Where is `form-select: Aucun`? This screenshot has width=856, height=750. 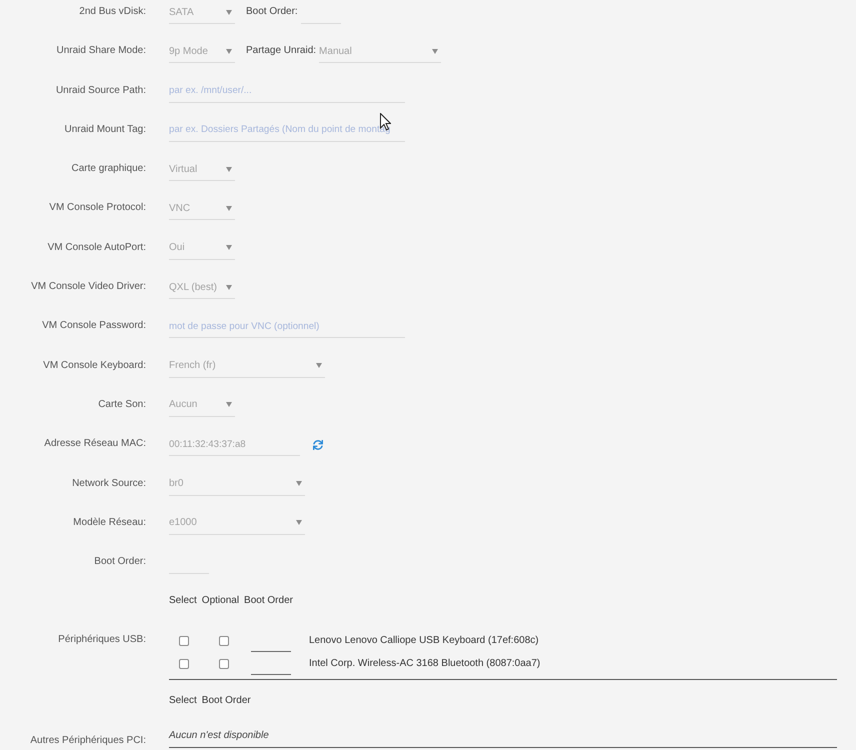 form-select: Aucun is located at coordinates (202, 405).